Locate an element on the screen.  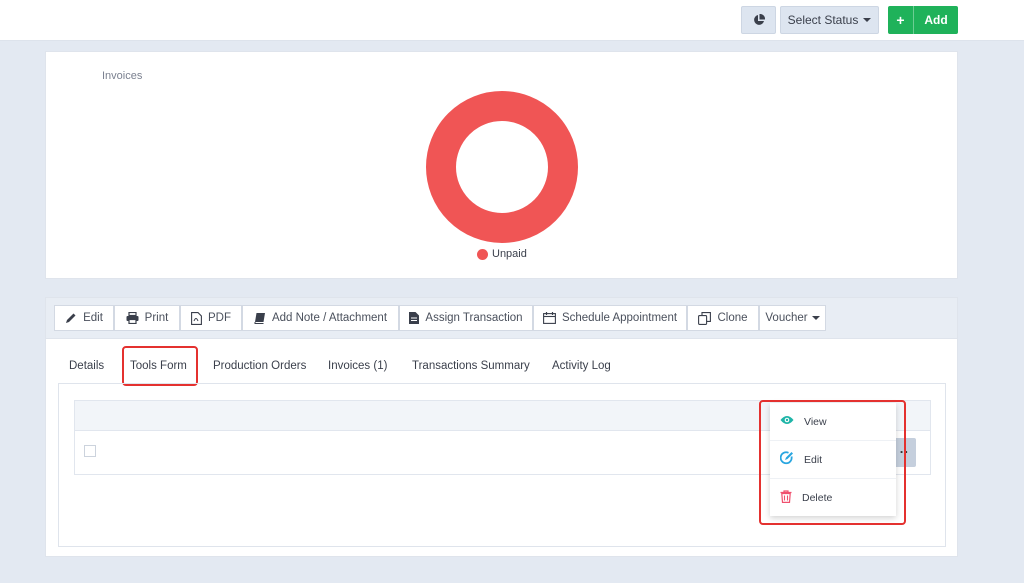
donut-slice-unpaid is located at coordinates (502, 167).